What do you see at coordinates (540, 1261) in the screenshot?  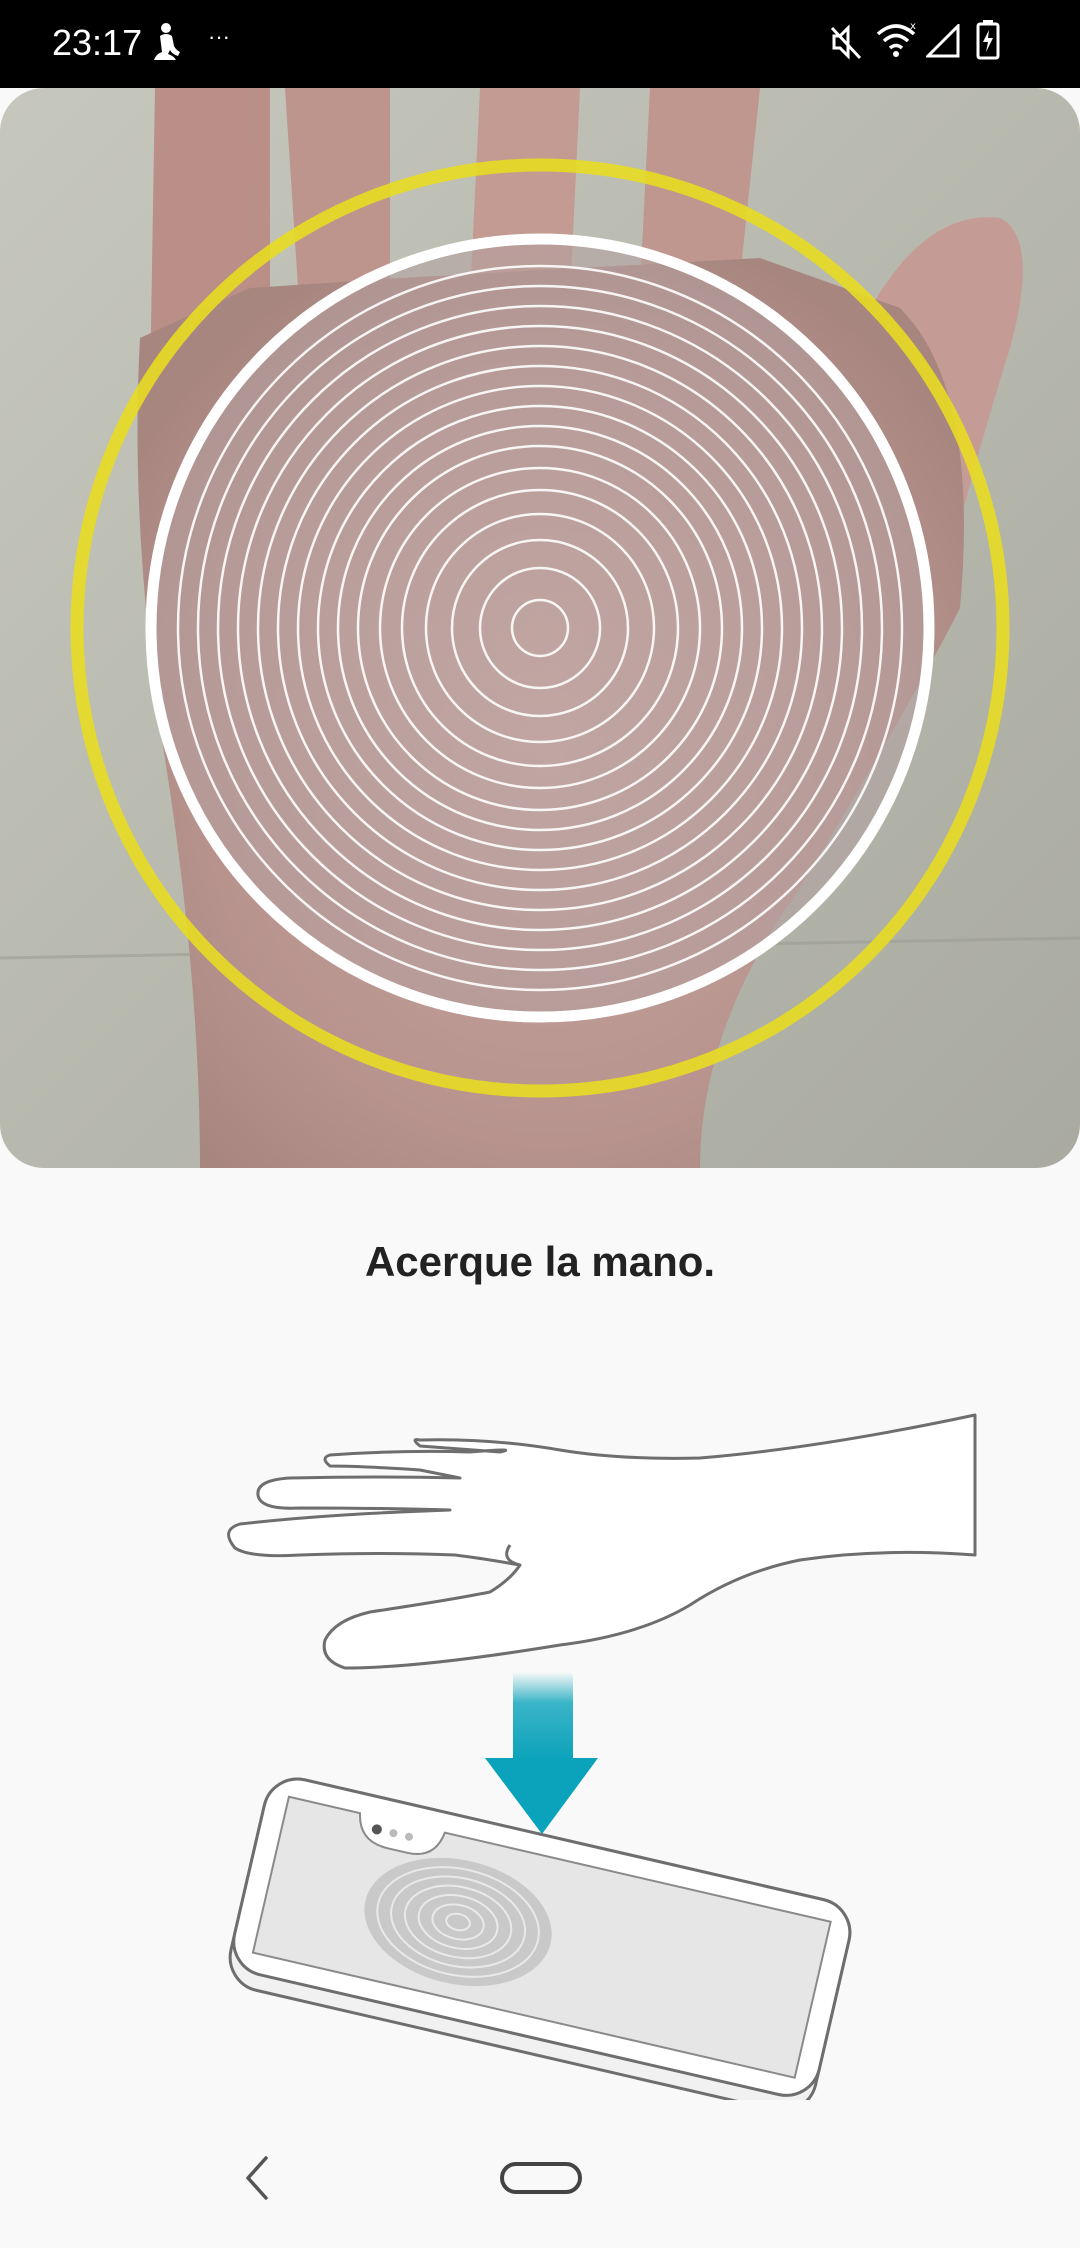 I see `instruction-text: Acerque la mano.` at bounding box center [540, 1261].